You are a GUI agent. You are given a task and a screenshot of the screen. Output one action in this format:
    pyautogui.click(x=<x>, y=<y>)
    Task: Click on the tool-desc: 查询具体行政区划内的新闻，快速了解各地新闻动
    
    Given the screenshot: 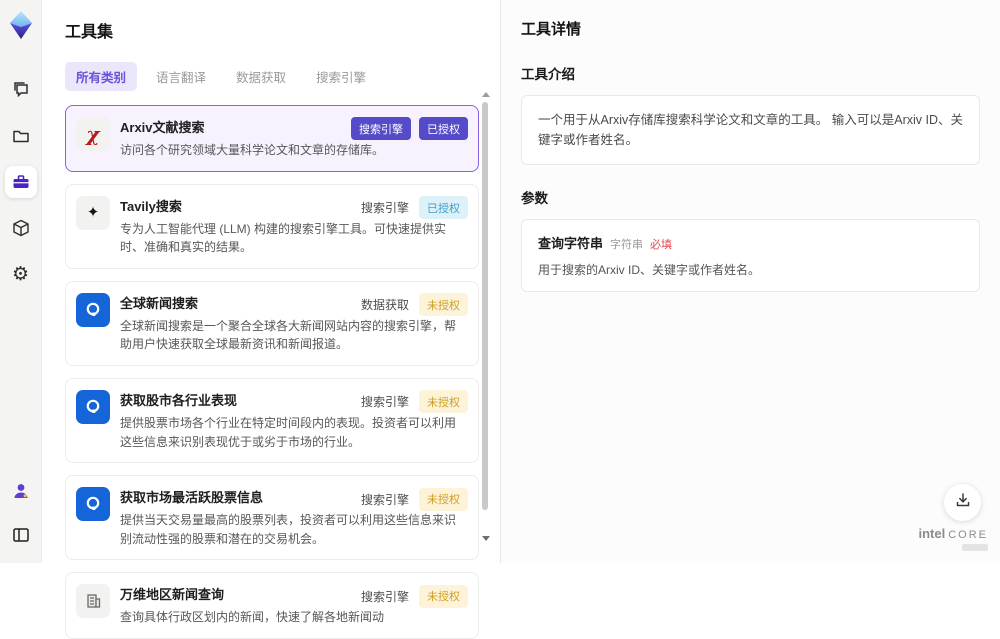 What is the action you would take?
    pyautogui.click(x=252, y=617)
    